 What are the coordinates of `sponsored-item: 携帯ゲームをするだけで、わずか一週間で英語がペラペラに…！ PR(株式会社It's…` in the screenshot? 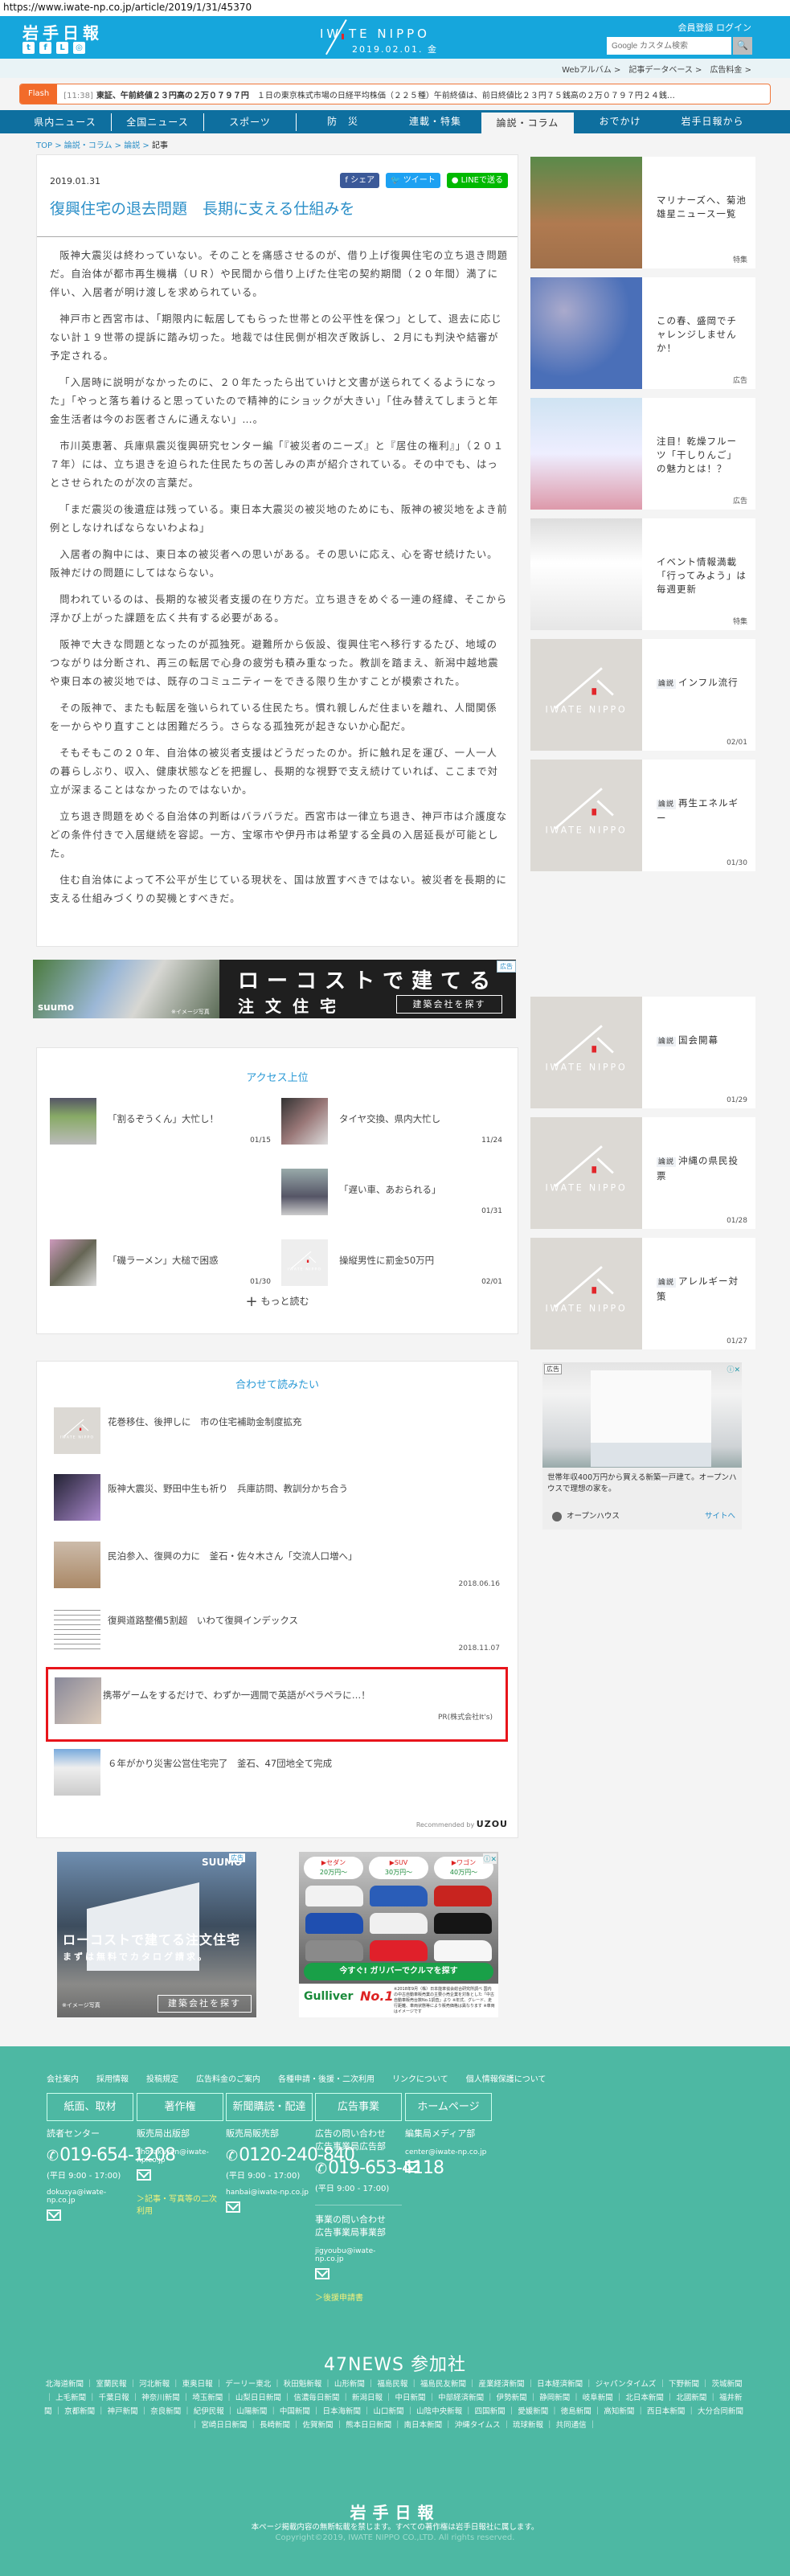 It's located at (277, 1704).